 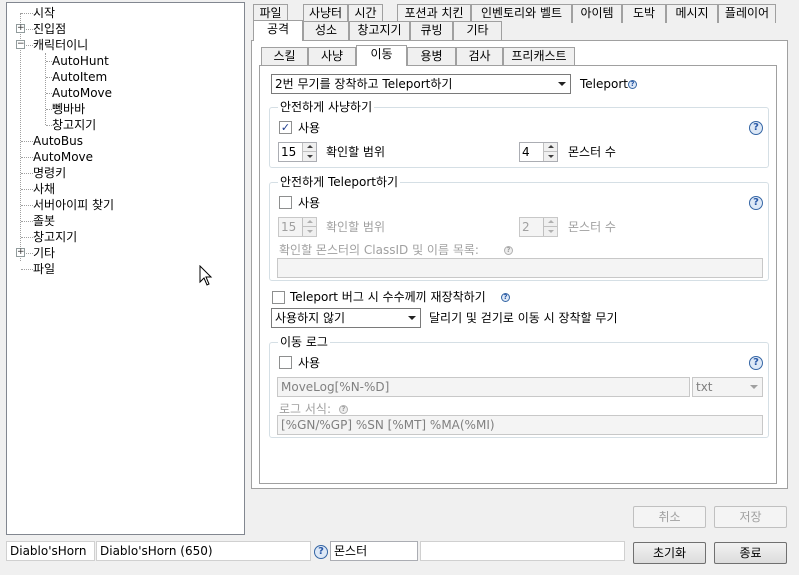 I want to click on tree-item-character: 캐릭터이니, so click(x=60, y=45).